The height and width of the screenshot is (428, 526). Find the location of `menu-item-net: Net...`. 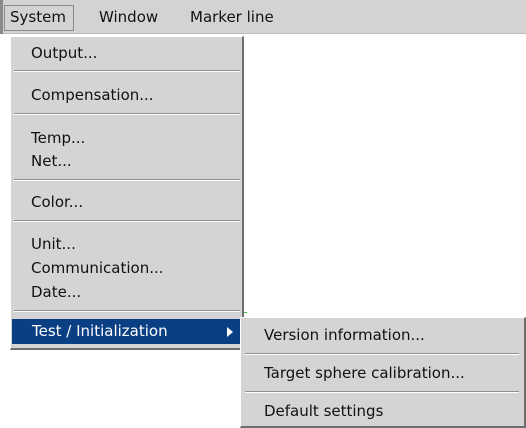

menu-item-net: Net... is located at coordinates (126, 161).